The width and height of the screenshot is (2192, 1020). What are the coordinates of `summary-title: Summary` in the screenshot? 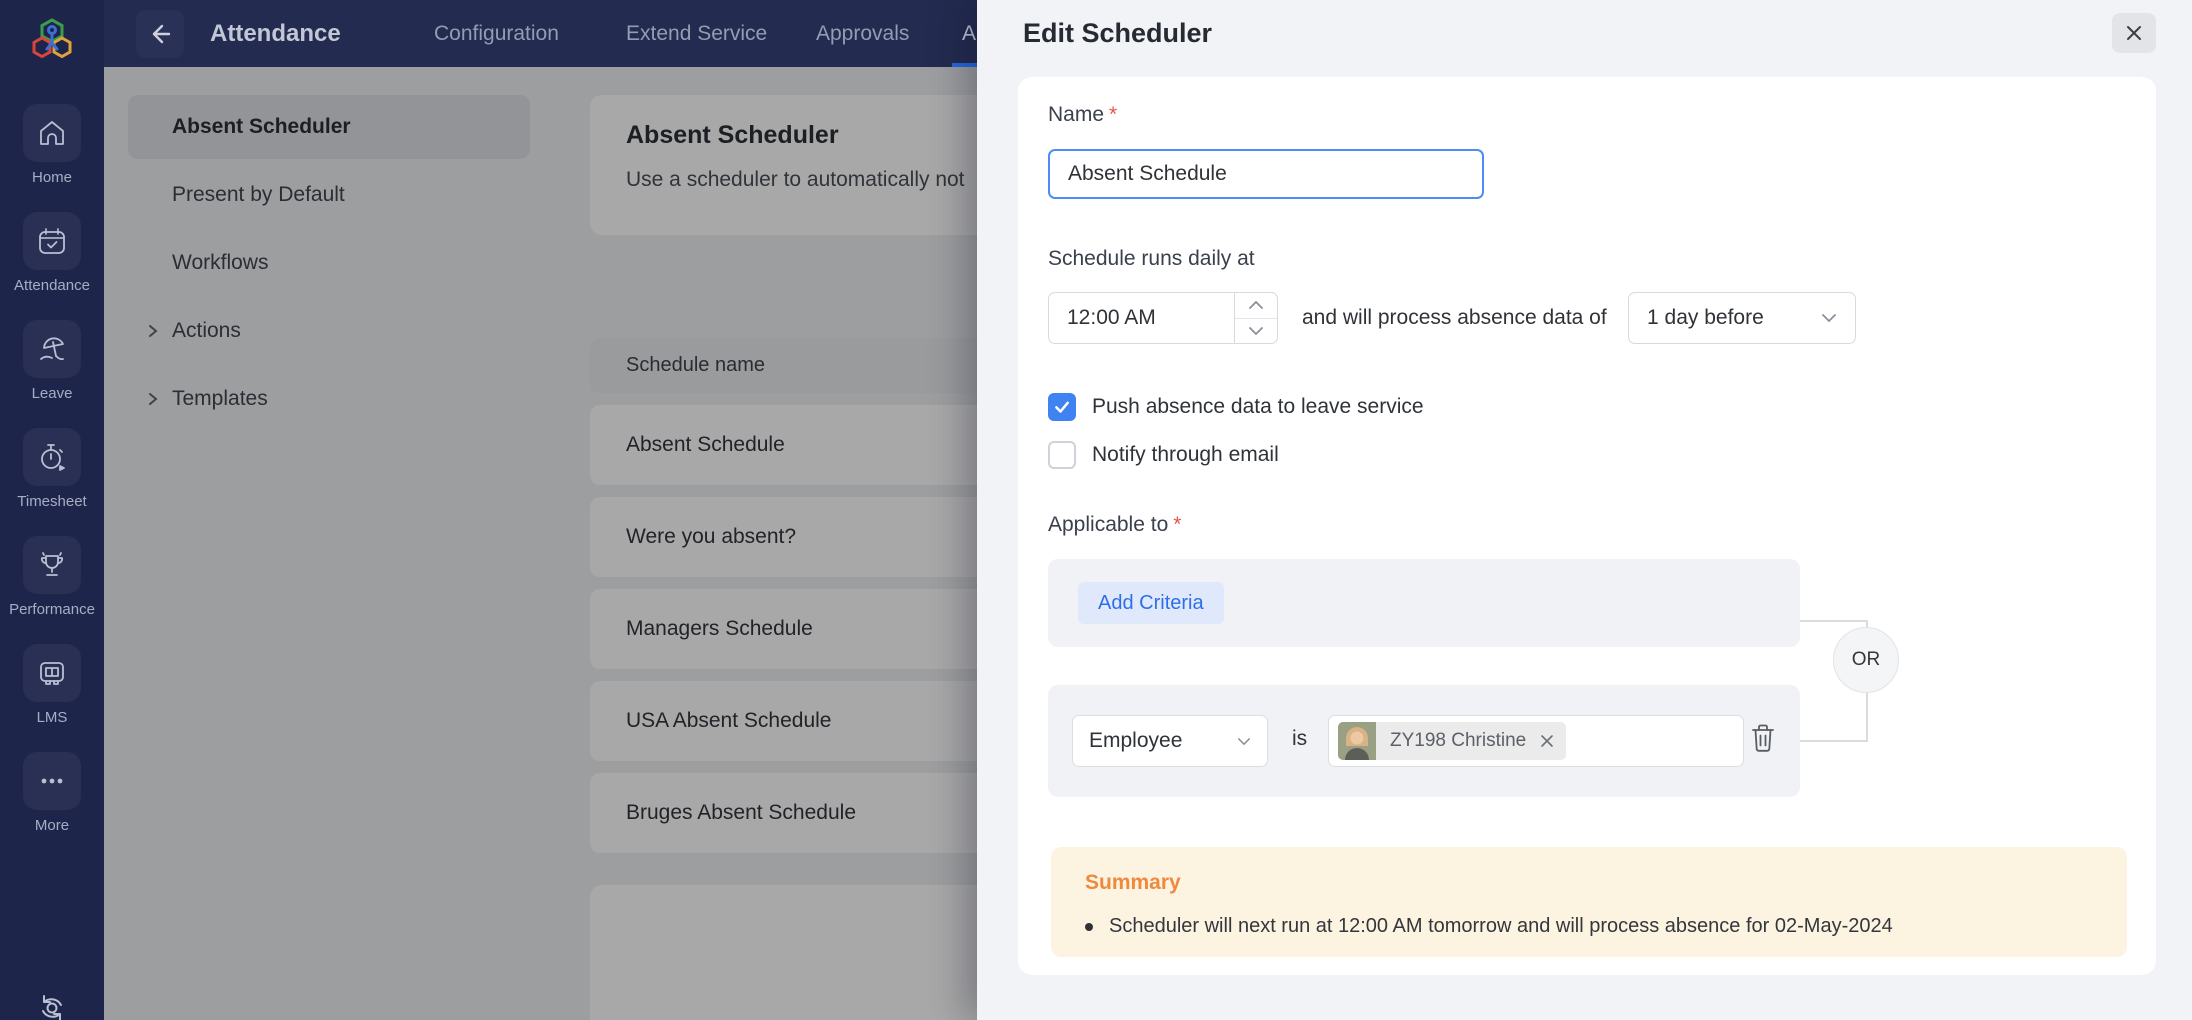 It's located at (1133, 882).